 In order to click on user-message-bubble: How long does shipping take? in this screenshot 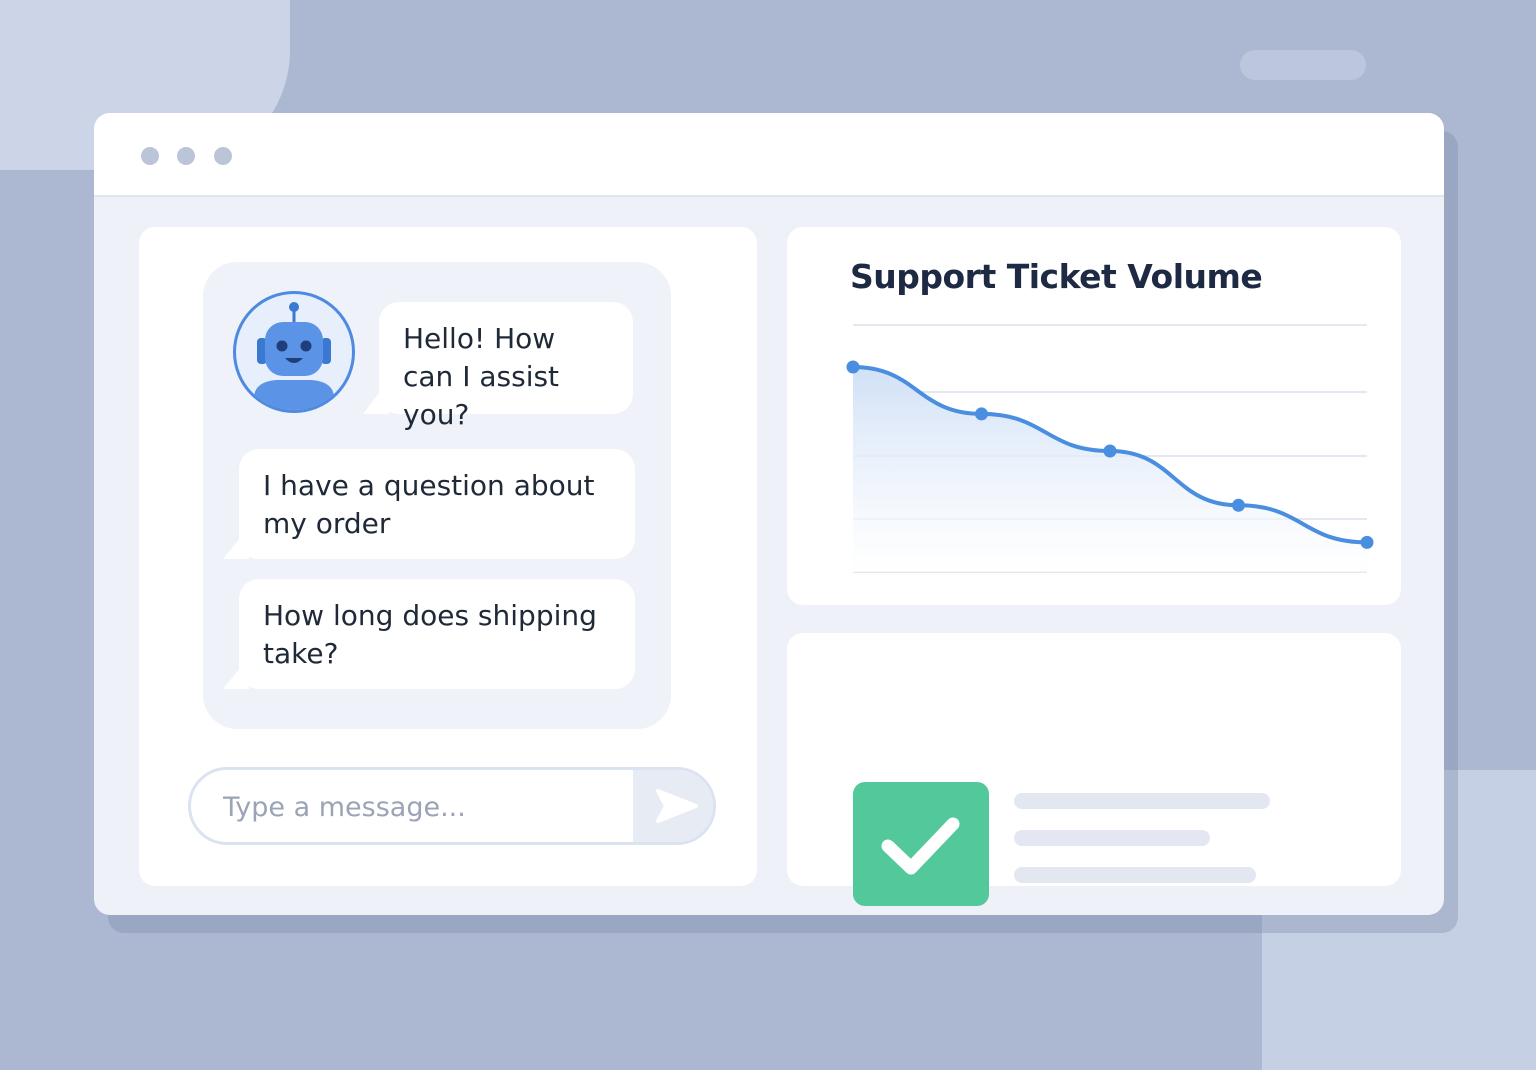, I will do `click(437, 634)`.